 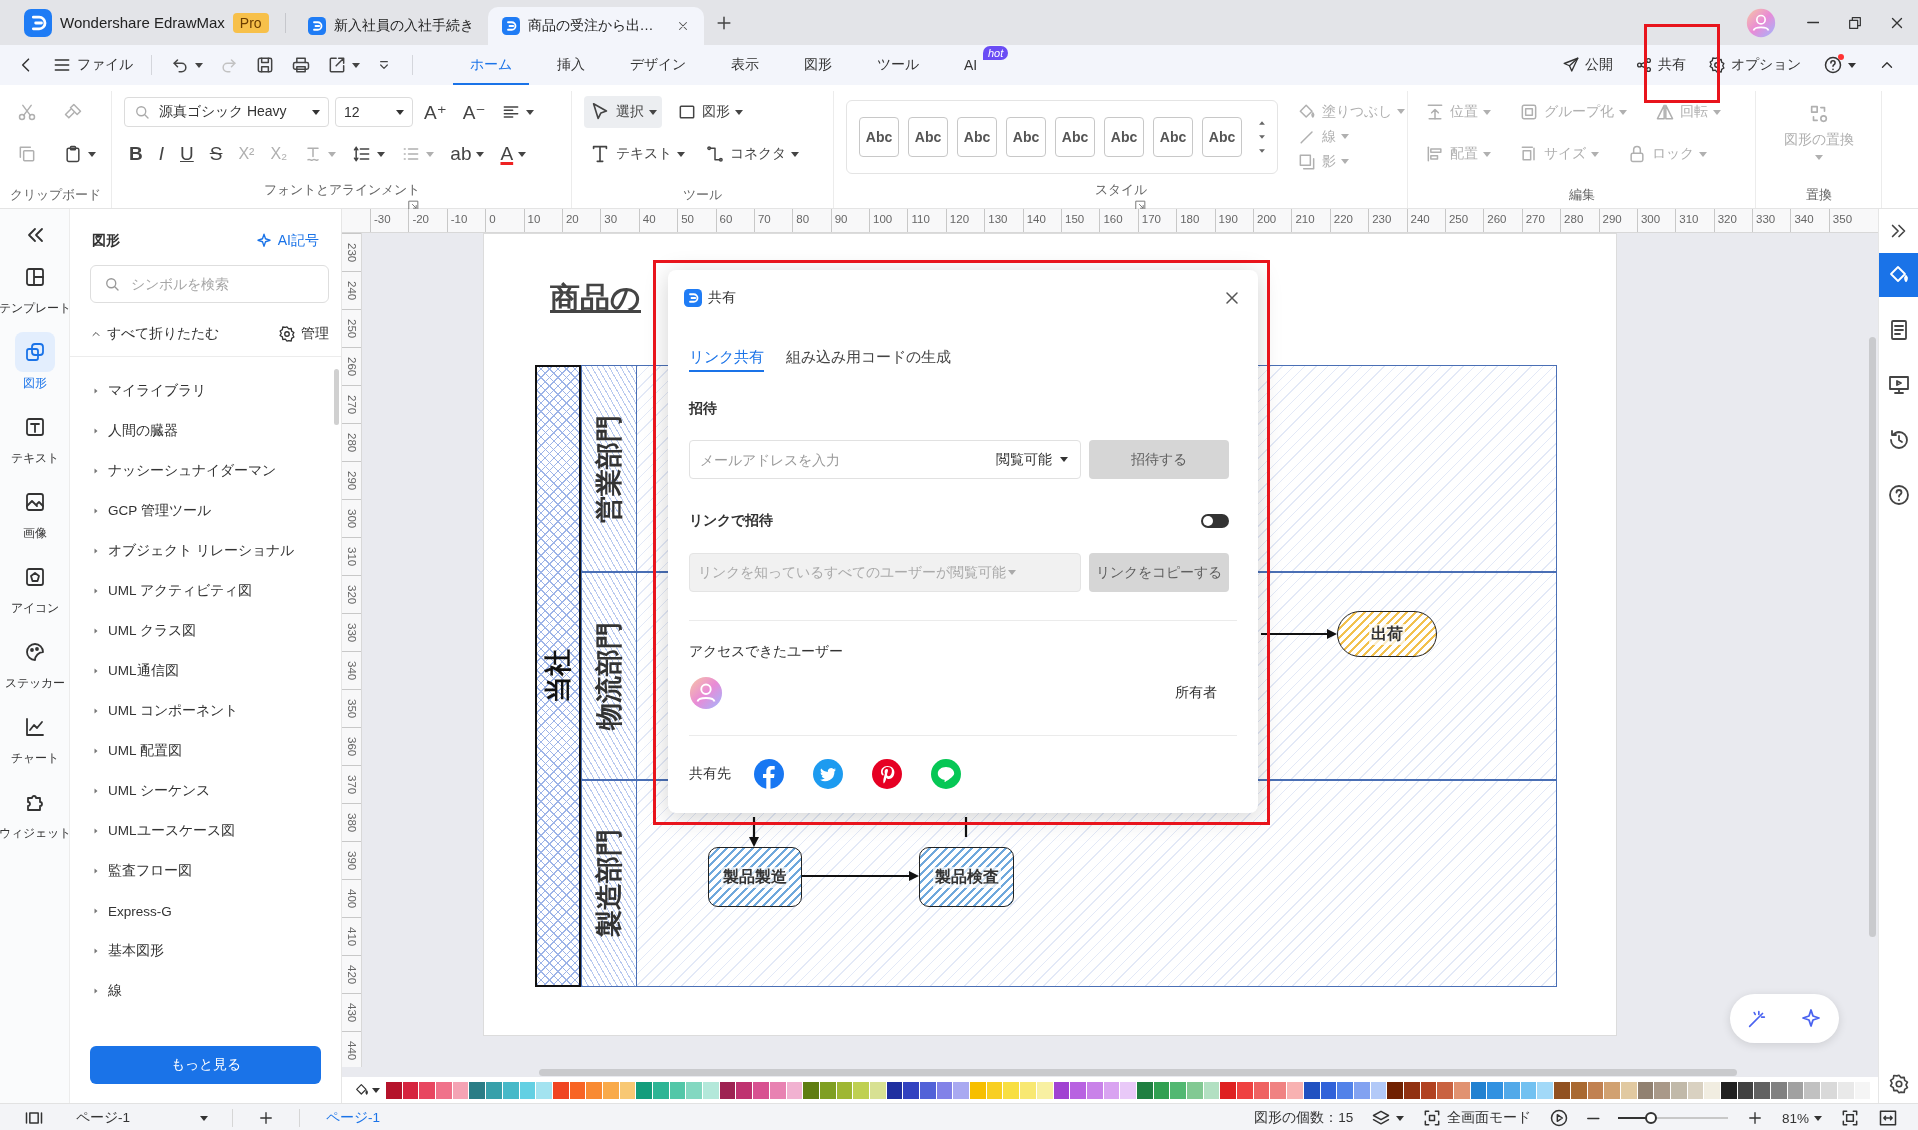 I want to click on italic-button: I, so click(x=161, y=154).